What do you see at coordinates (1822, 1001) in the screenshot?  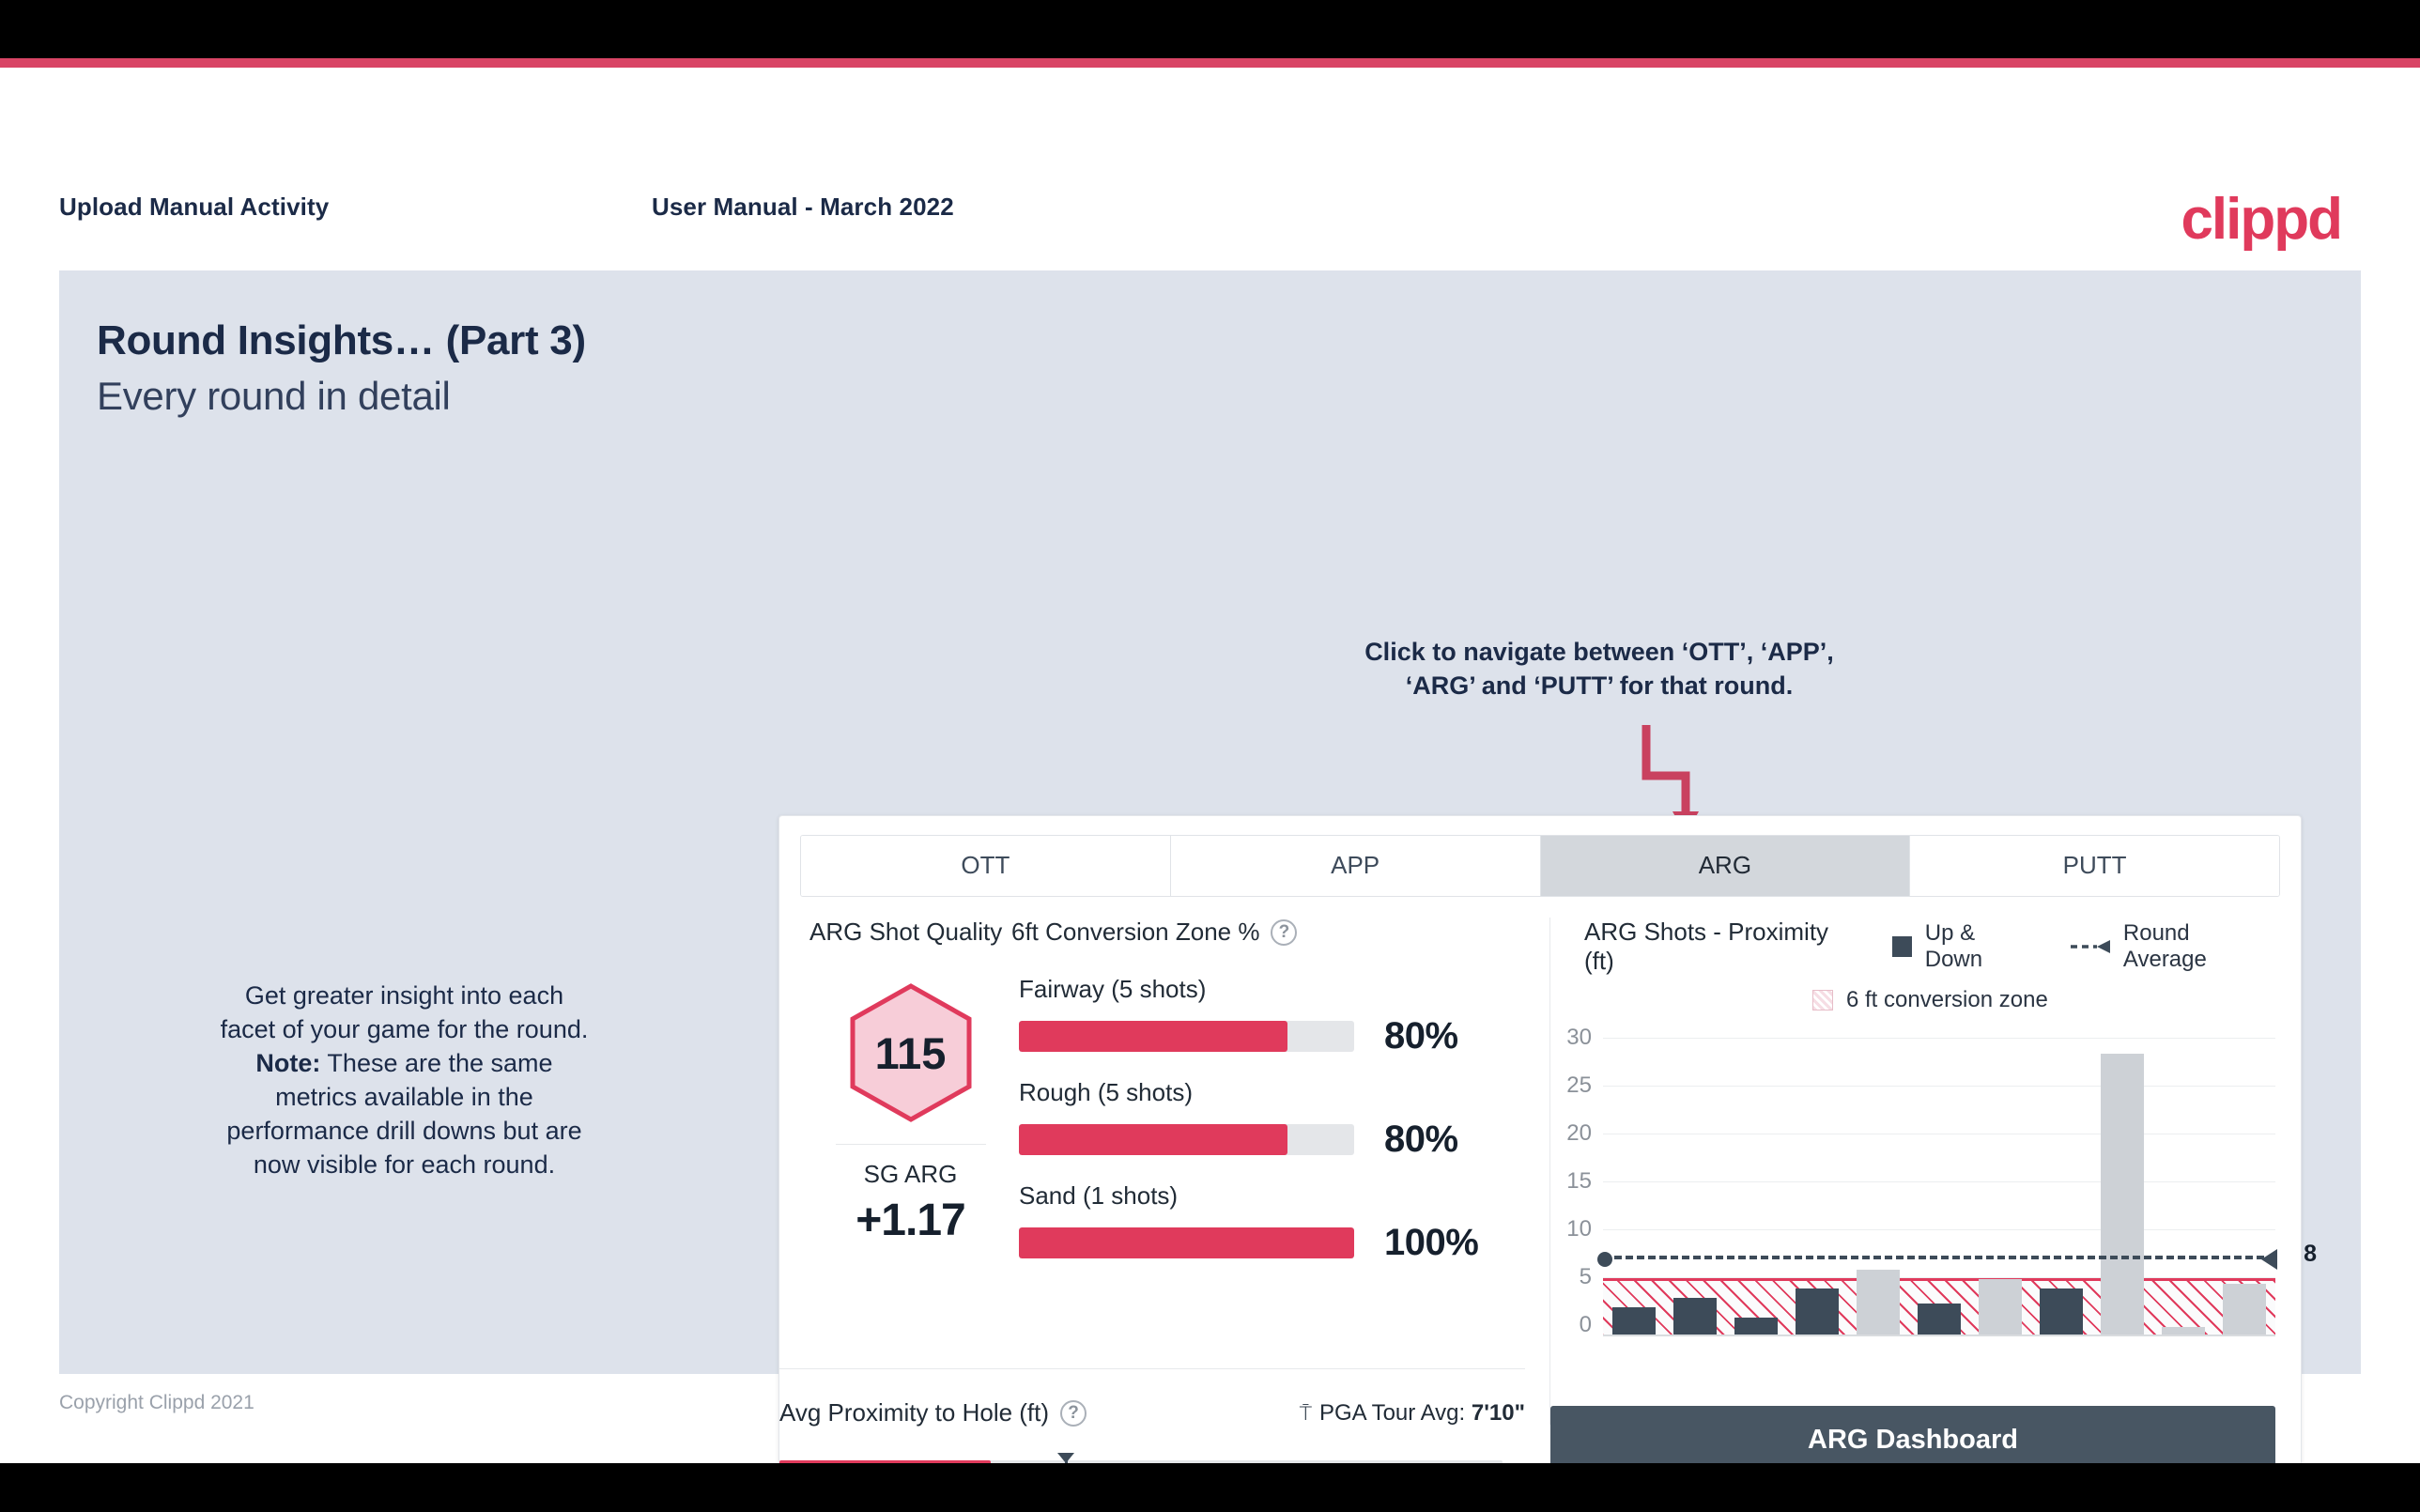 I see `hatch-swatch-icon` at bounding box center [1822, 1001].